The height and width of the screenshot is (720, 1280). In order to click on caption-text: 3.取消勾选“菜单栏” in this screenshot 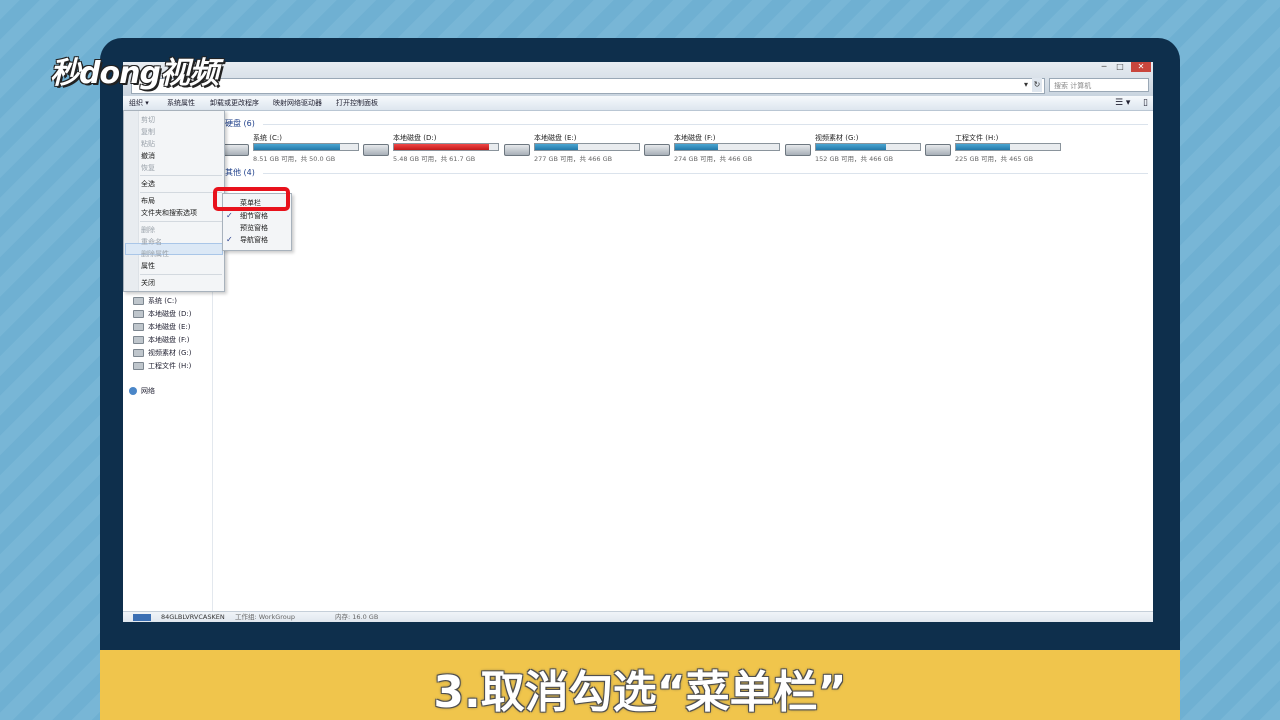, I will do `click(640, 692)`.